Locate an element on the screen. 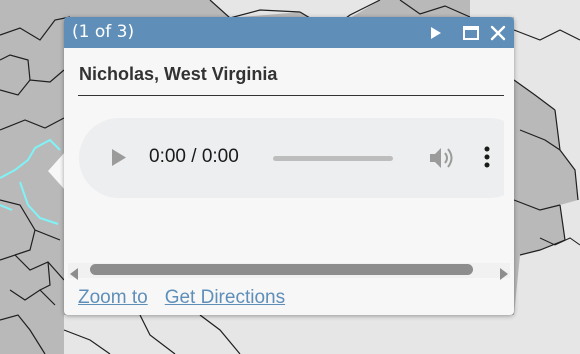 The width and height of the screenshot is (580, 354). horizontal-scrollbar is located at coordinates (289, 271).